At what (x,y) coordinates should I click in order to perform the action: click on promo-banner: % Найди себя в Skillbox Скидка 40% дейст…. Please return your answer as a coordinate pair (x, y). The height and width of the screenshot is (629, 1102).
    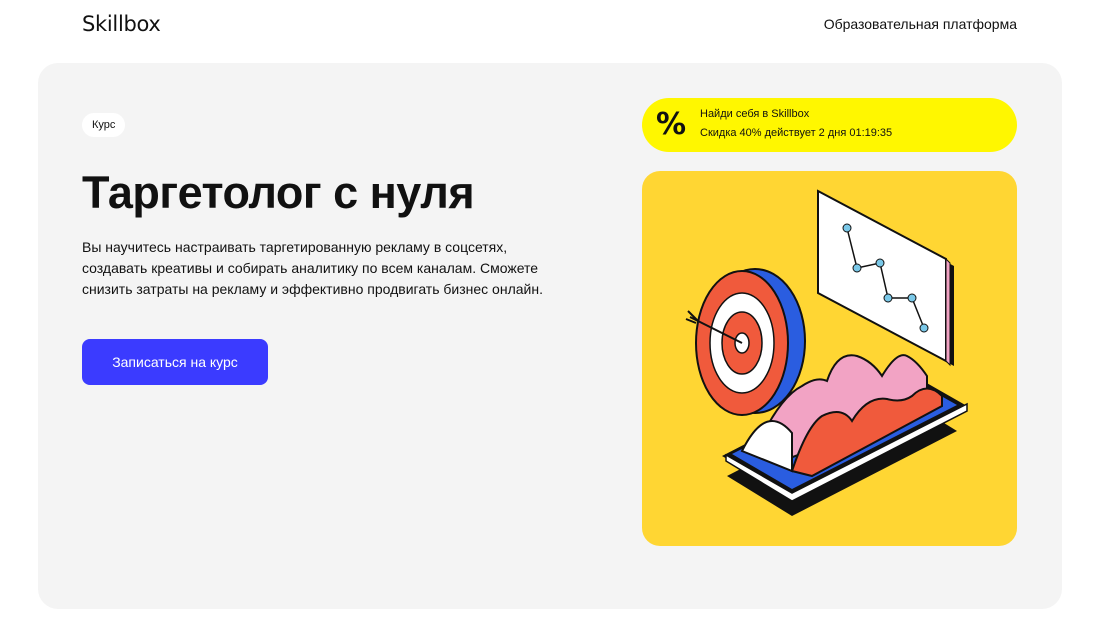
    Looking at the image, I should click on (829, 125).